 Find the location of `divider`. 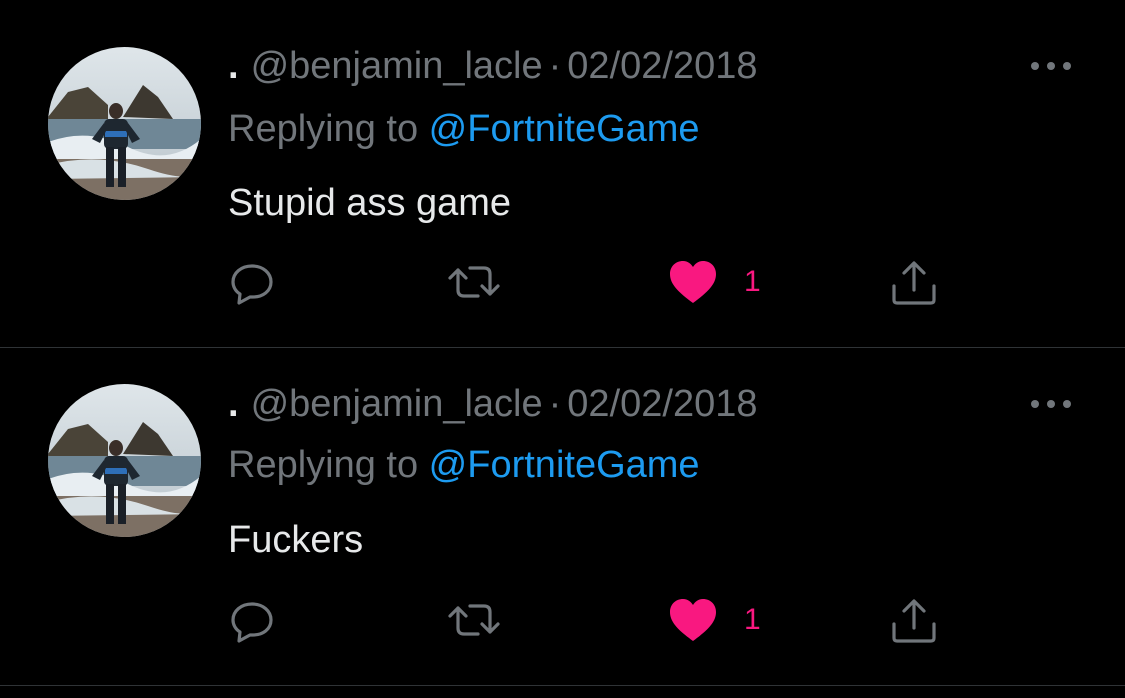

divider is located at coordinates (562, 685).